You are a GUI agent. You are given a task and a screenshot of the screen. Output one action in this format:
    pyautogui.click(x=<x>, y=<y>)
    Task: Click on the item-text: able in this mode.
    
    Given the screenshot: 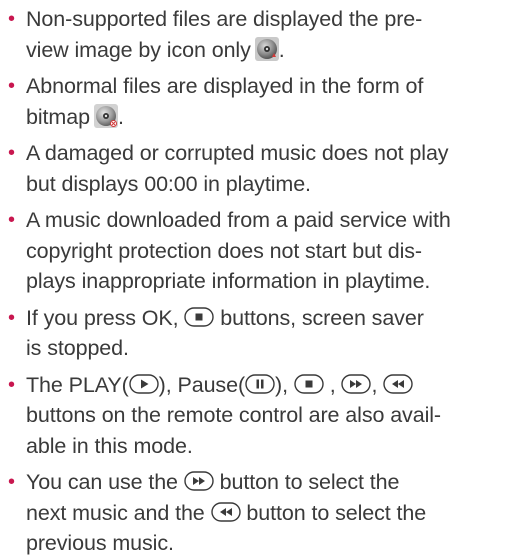 What is the action you would take?
    pyautogui.click(x=109, y=445)
    